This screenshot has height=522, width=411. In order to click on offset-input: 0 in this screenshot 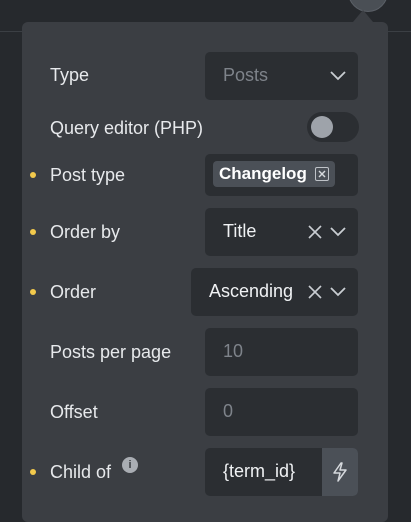, I will do `click(281, 412)`.